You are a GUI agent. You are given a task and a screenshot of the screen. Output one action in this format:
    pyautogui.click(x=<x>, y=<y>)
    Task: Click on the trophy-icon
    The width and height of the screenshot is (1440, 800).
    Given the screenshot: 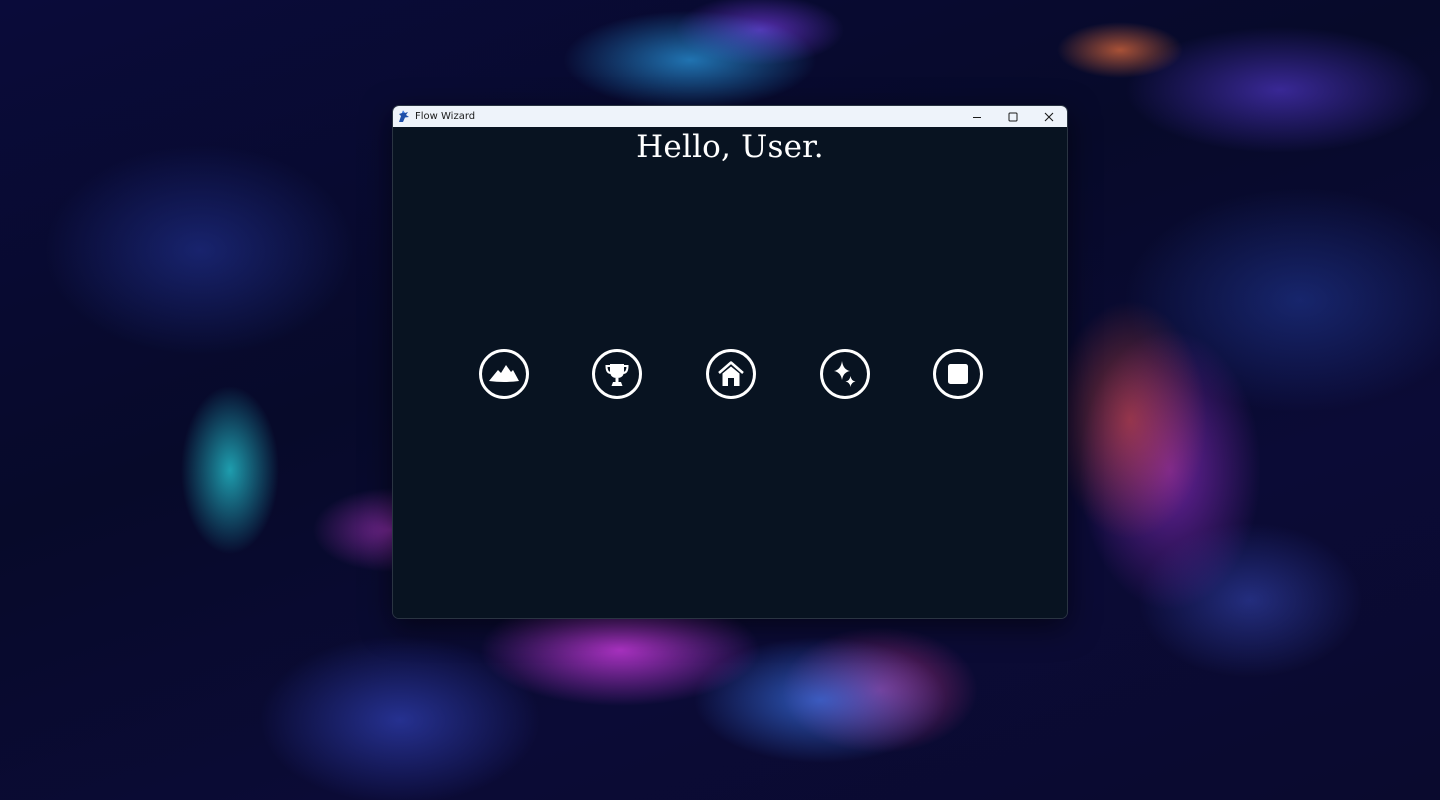 What is the action you would take?
    pyautogui.click(x=617, y=374)
    